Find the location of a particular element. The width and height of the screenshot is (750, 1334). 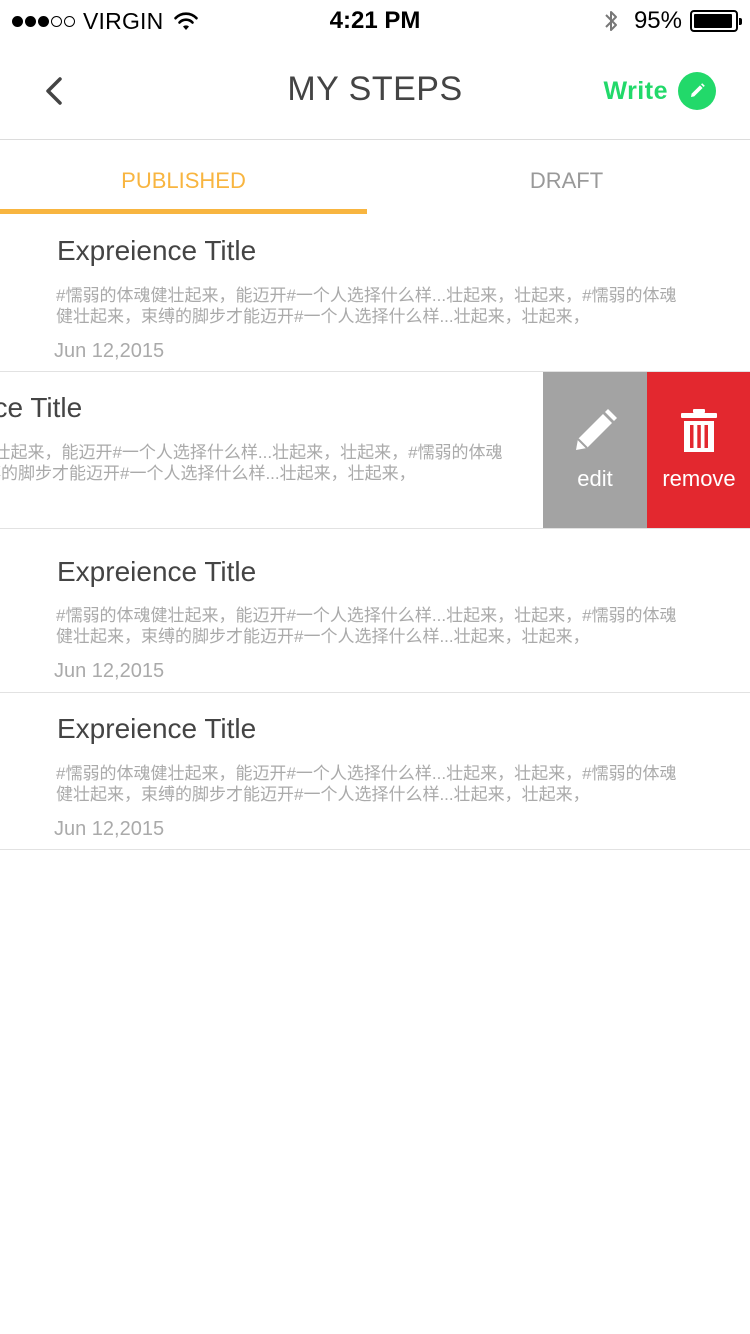

remove-button: remove is located at coordinates (698, 450).